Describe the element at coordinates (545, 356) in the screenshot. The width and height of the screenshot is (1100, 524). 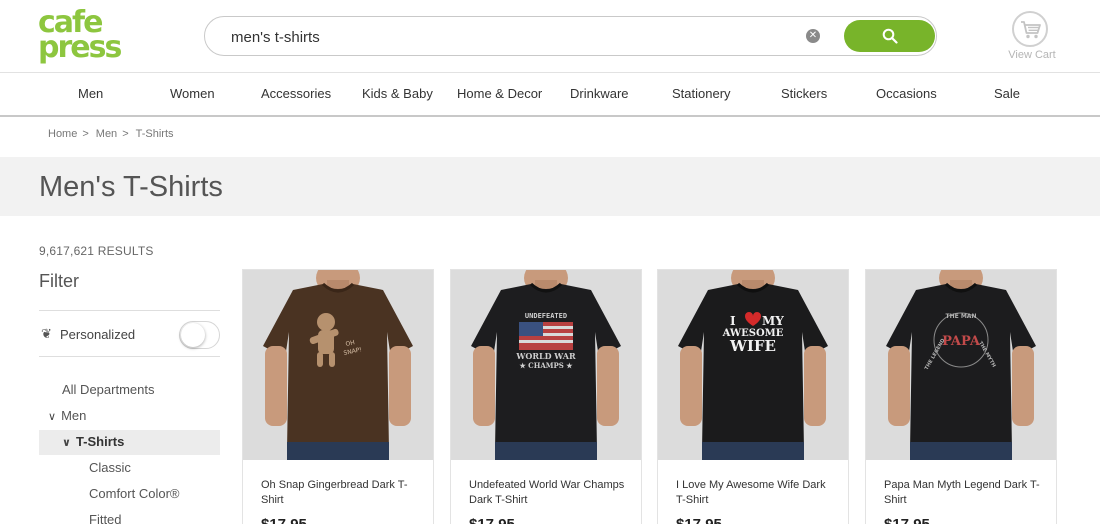
I see `print-text: WORLD WAR` at that location.